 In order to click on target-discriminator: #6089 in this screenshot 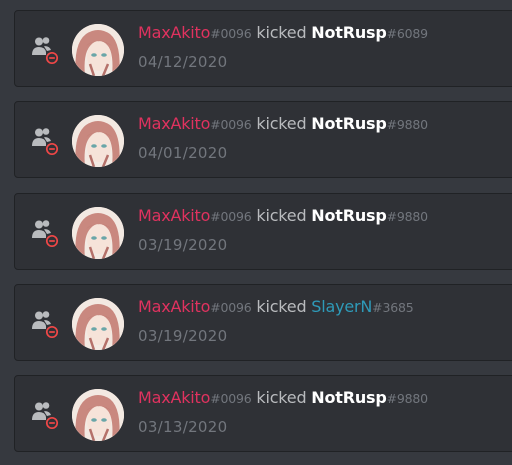, I will do `click(407, 33)`.